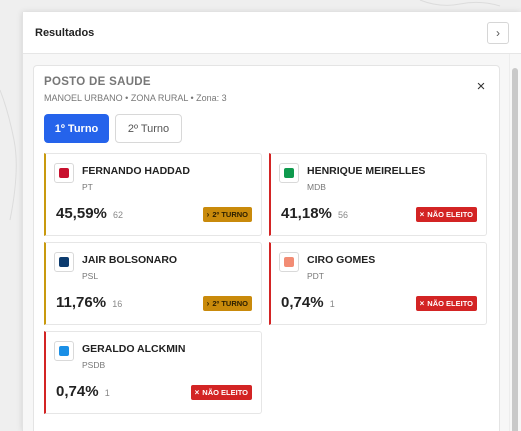  What do you see at coordinates (343, 215) in the screenshot?
I see `vote-count: 56` at bounding box center [343, 215].